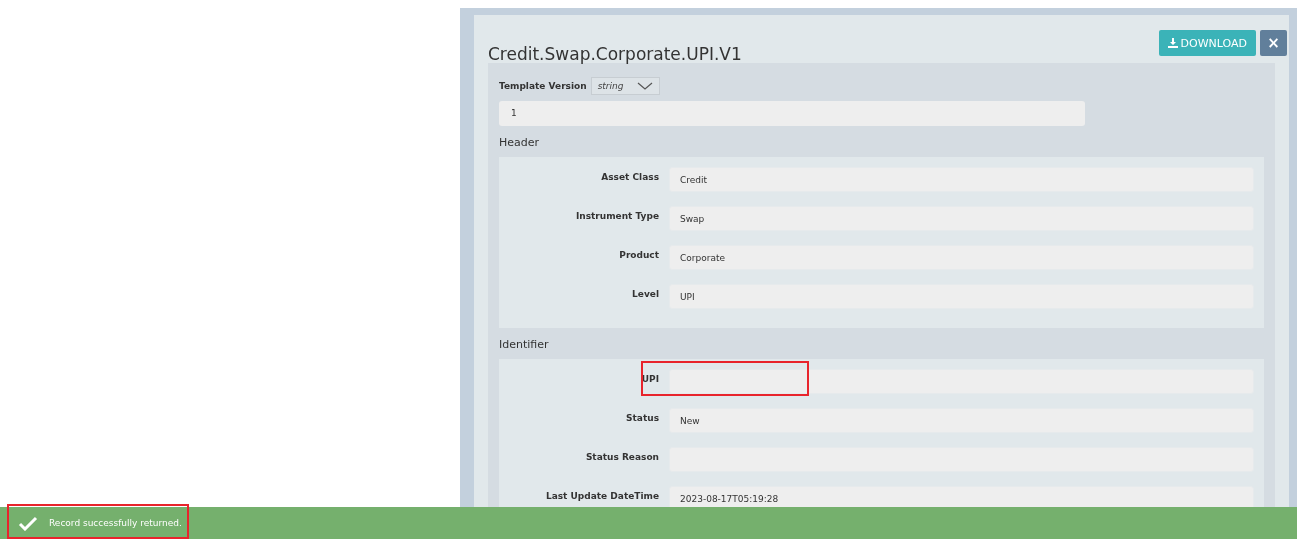 The width and height of the screenshot is (1297, 539). I want to click on toast-message: Record successfully returned., so click(115, 523).